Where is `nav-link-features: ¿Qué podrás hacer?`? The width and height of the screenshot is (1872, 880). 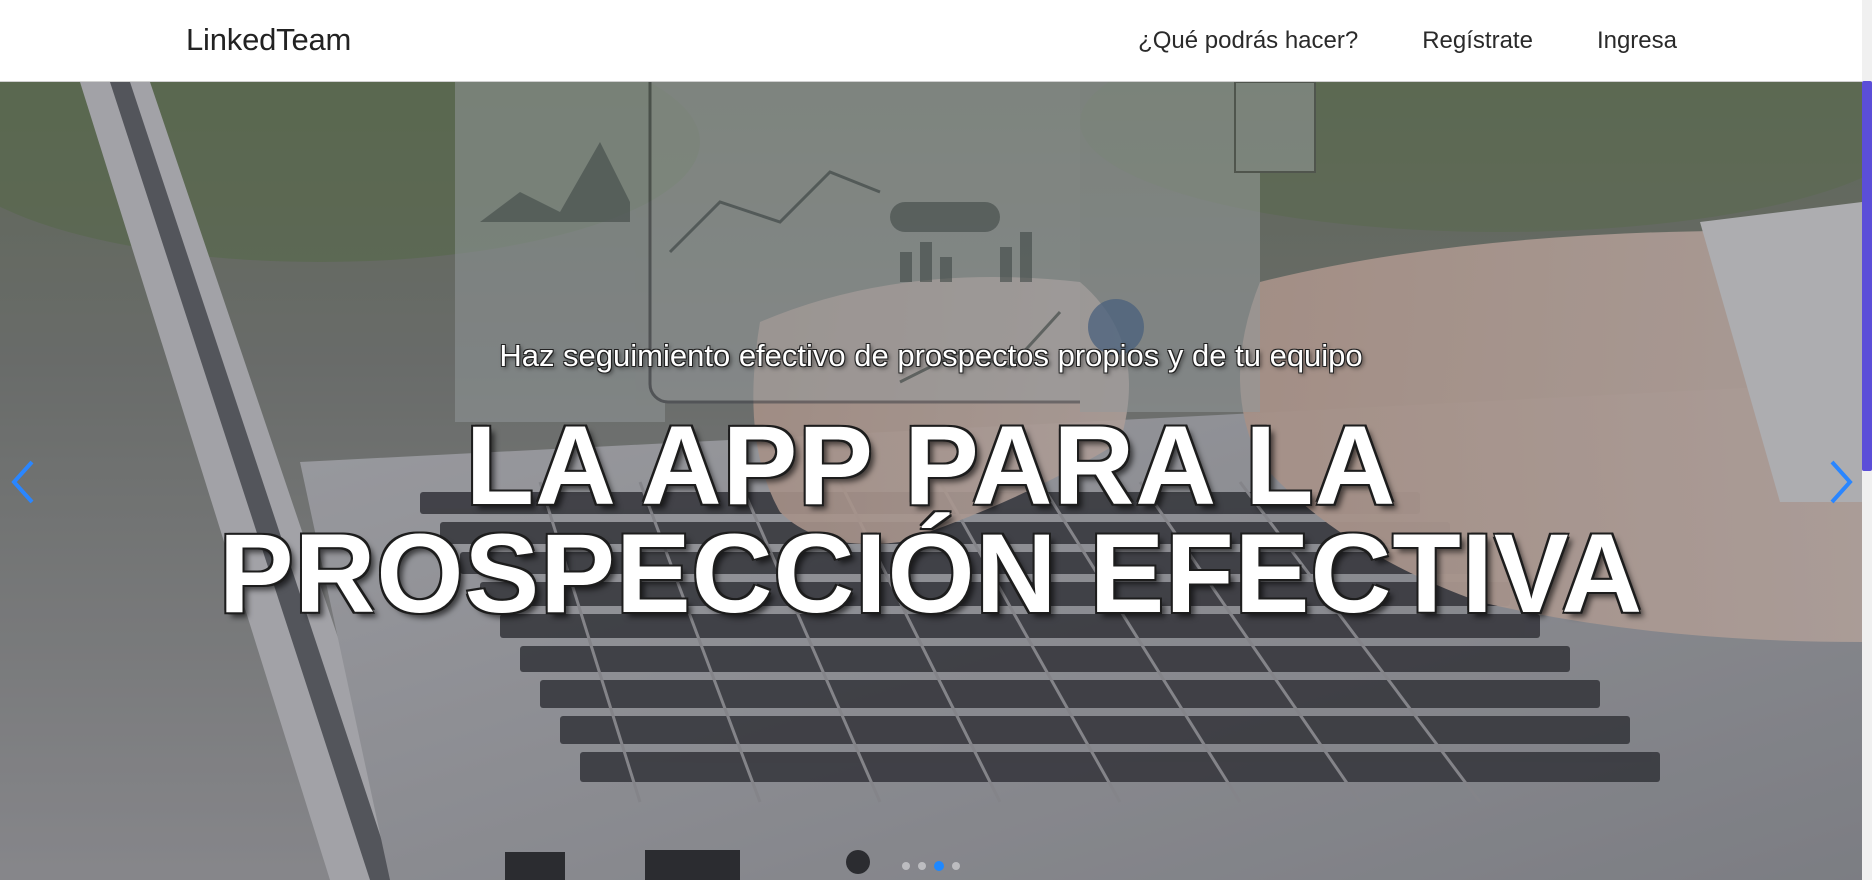
nav-link-features: ¿Qué podrás hacer? is located at coordinates (1248, 41).